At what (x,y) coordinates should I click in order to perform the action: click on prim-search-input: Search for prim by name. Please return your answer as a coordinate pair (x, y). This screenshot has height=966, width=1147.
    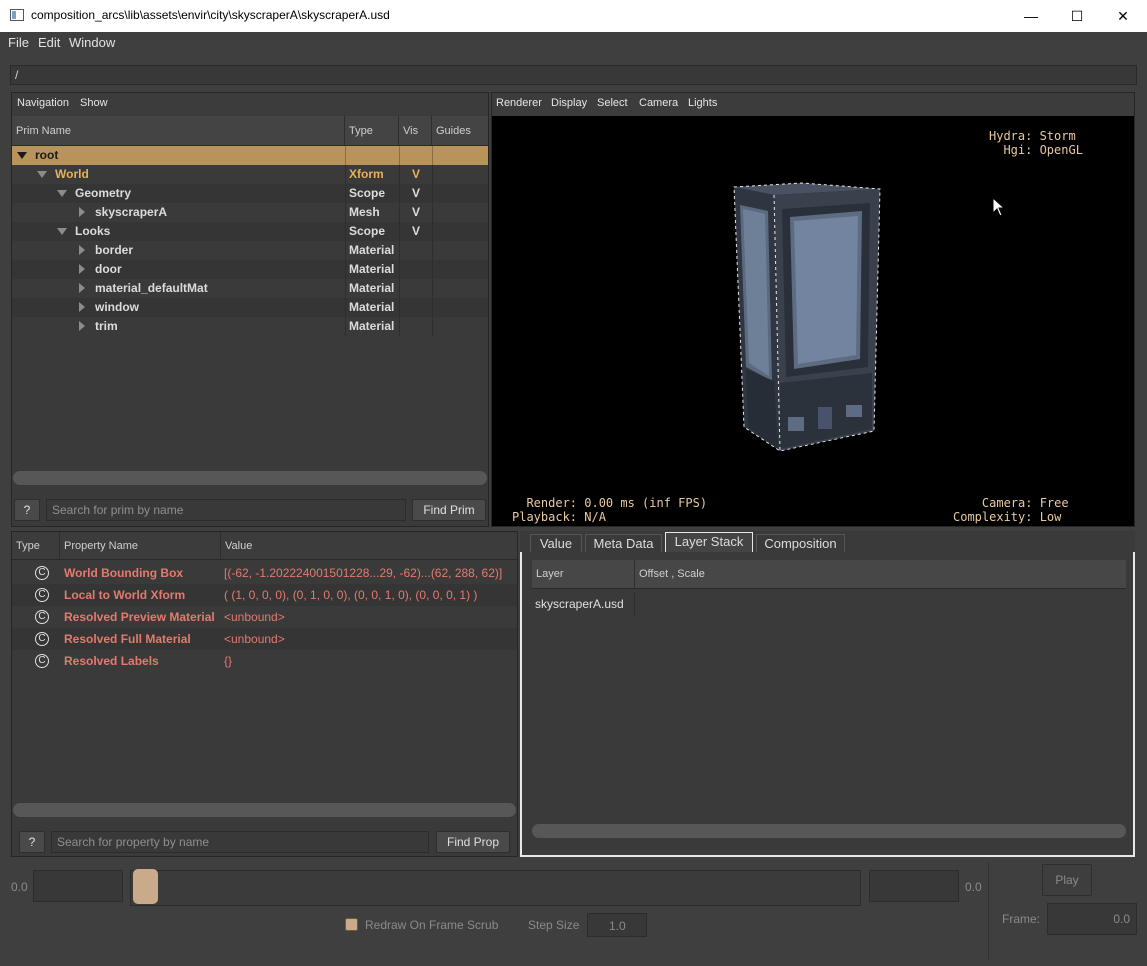
    Looking at the image, I should click on (226, 510).